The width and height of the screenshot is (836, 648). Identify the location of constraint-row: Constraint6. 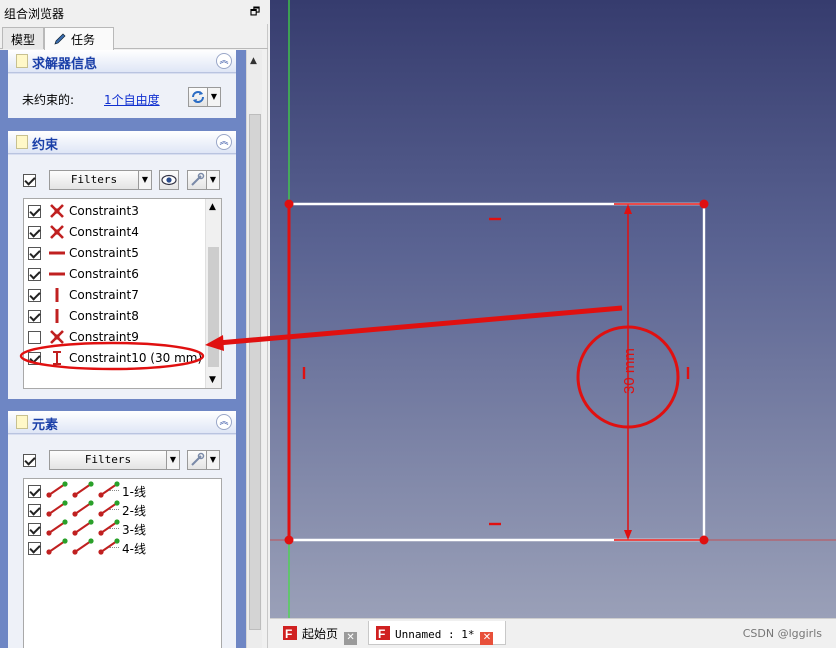
(118, 274).